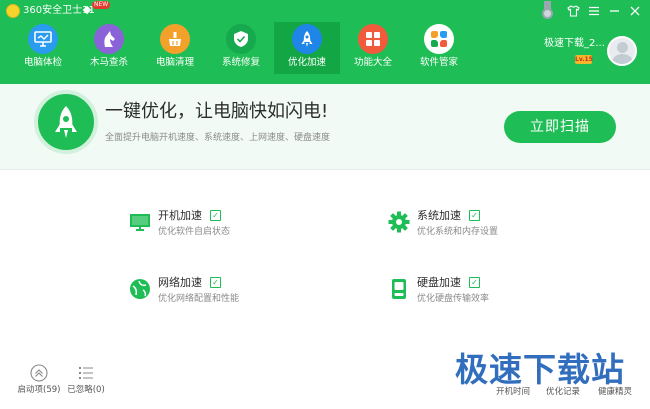 The image size is (650, 409). Describe the element at coordinates (140, 222) in the screenshot. I see `monitor-icon` at that location.